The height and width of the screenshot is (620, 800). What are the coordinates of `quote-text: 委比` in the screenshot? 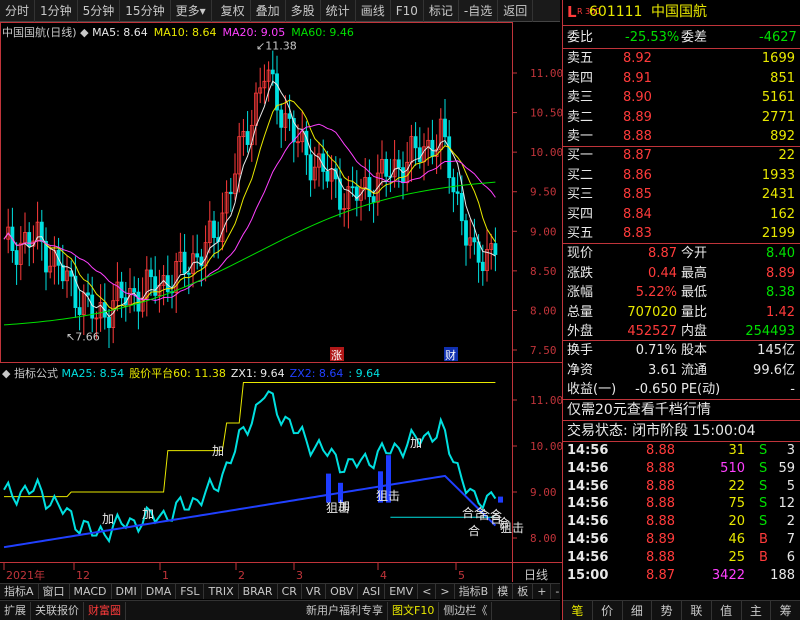 It's located at (580, 37).